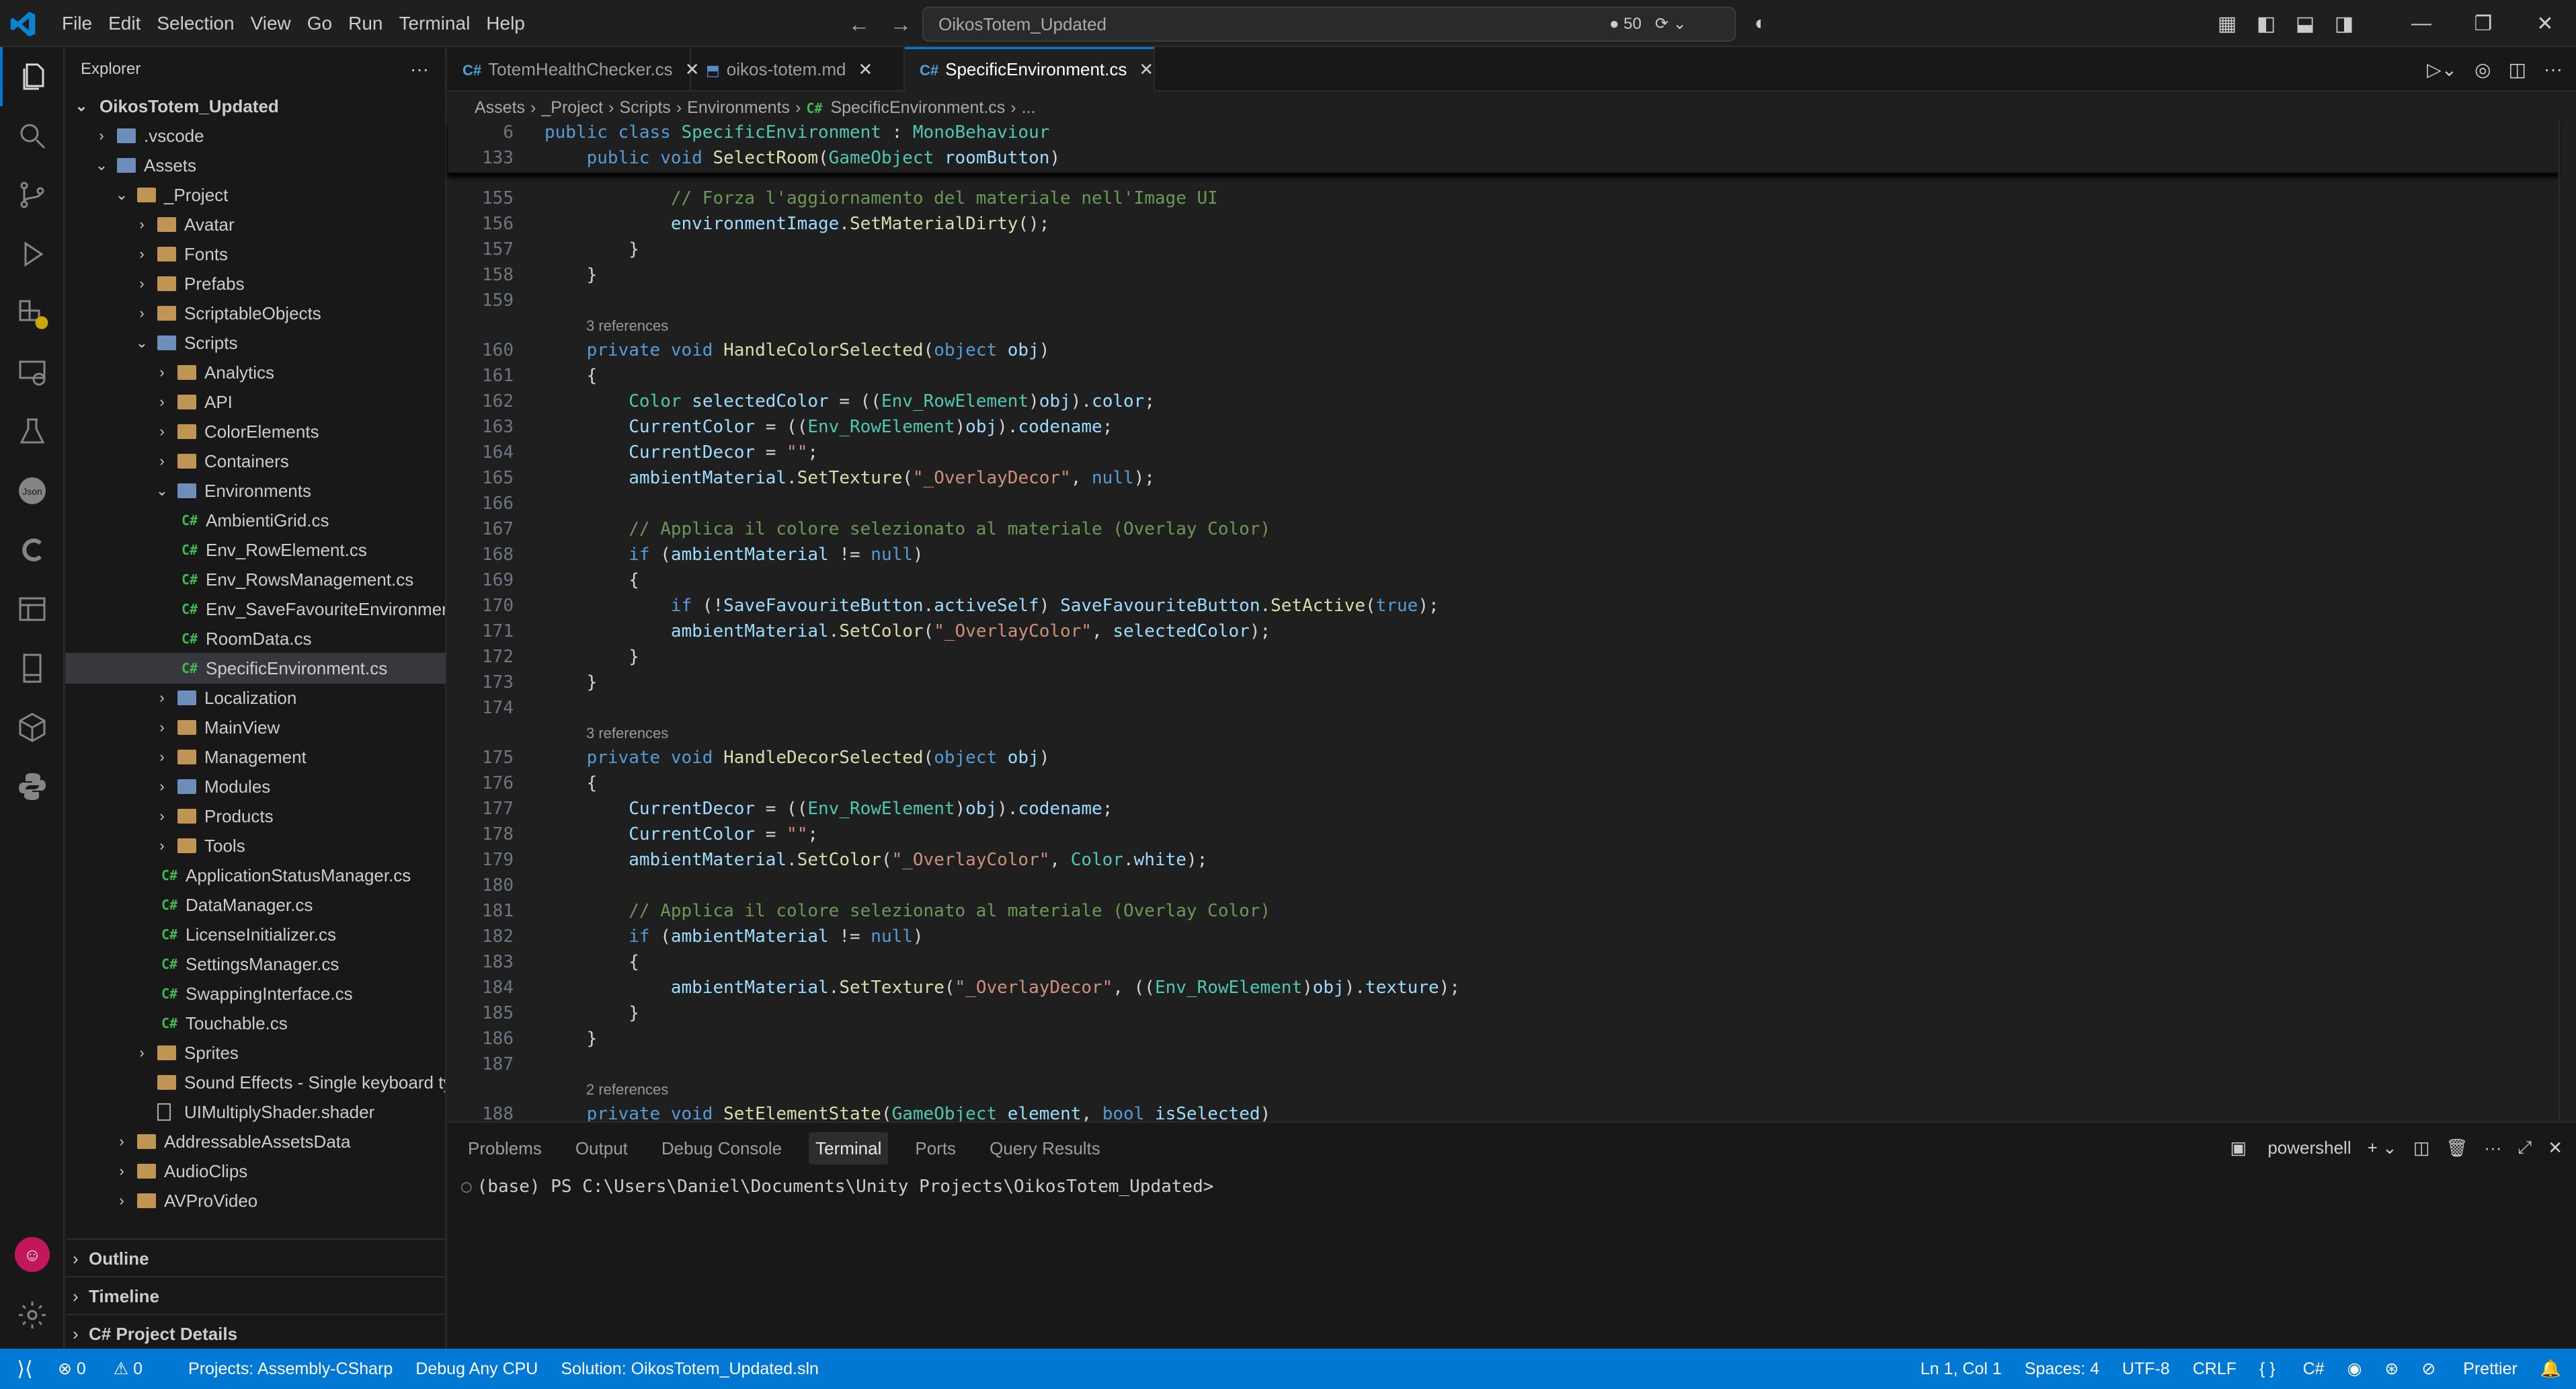 The width and height of the screenshot is (2576, 1389). Describe the element at coordinates (255, 491) in the screenshot. I see `tree-item-environments: ⌄ Environments` at that location.